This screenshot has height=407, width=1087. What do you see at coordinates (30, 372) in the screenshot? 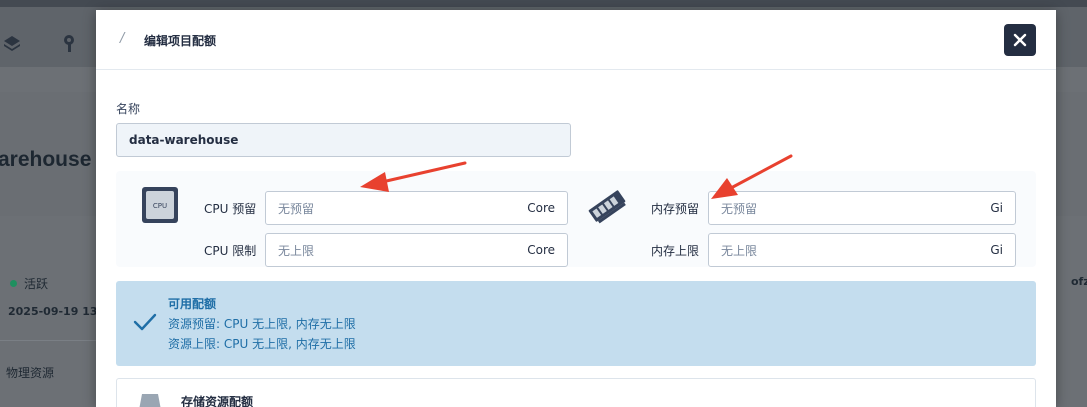
I see `tab-physical-resources: 物理资源` at bounding box center [30, 372].